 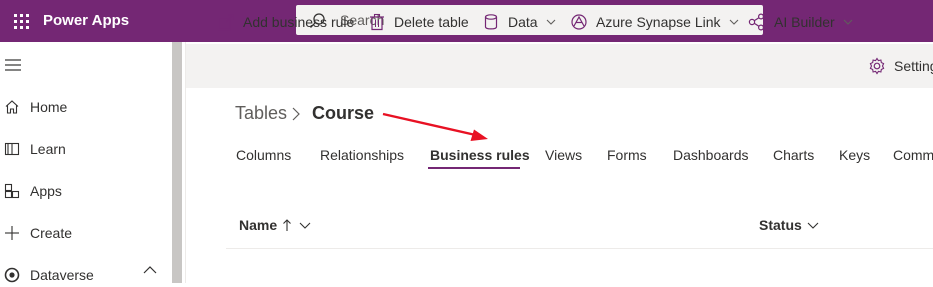 I want to click on azure-synapse-link-button: Azure Synapse Link, so click(x=654, y=22).